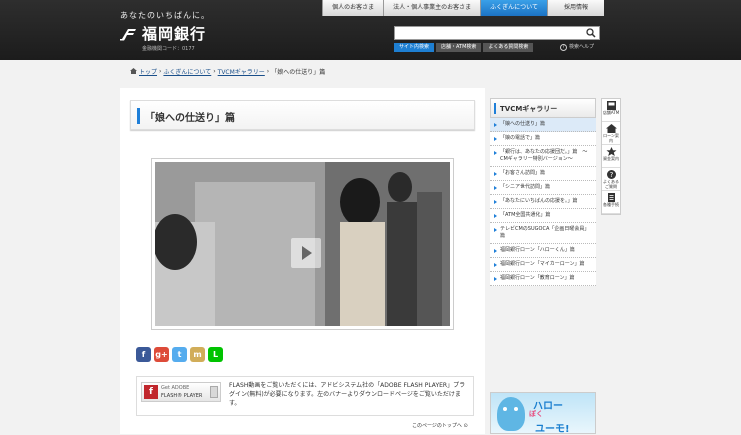 The height and width of the screenshot is (435, 741). What do you see at coordinates (543, 233) in the screenshot?
I see `sidebar-item: テレビCMのSUGOCA「企画日曜会員」篇` at bounding box center [543, 233].